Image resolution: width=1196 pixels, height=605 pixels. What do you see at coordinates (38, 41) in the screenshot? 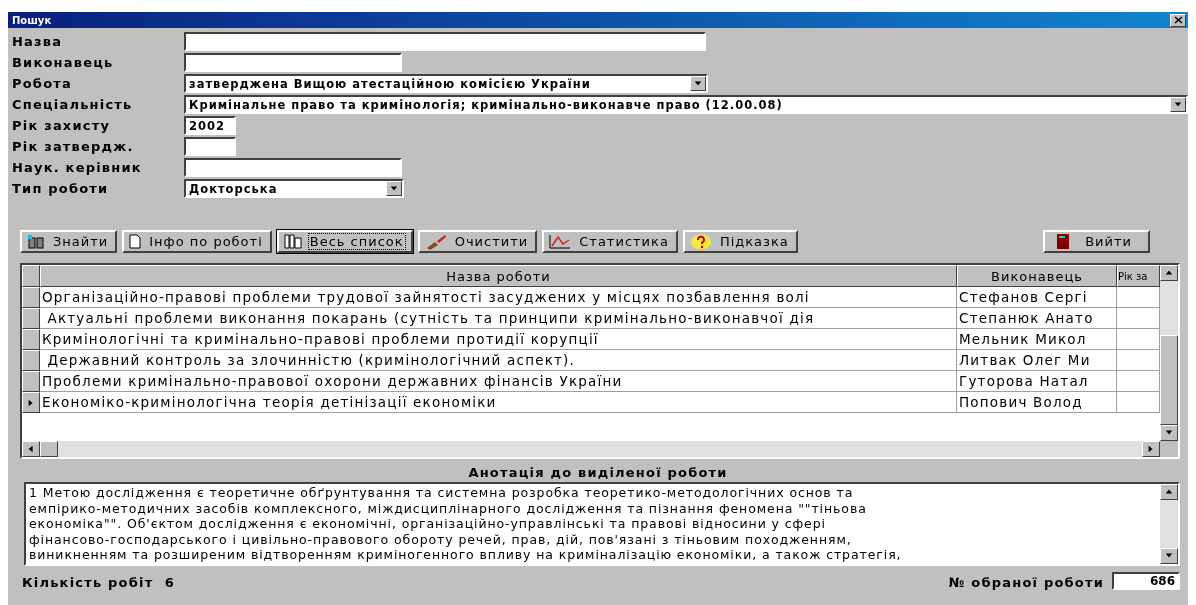
I see `field-label: Назва` at bounding box center [38, 41].